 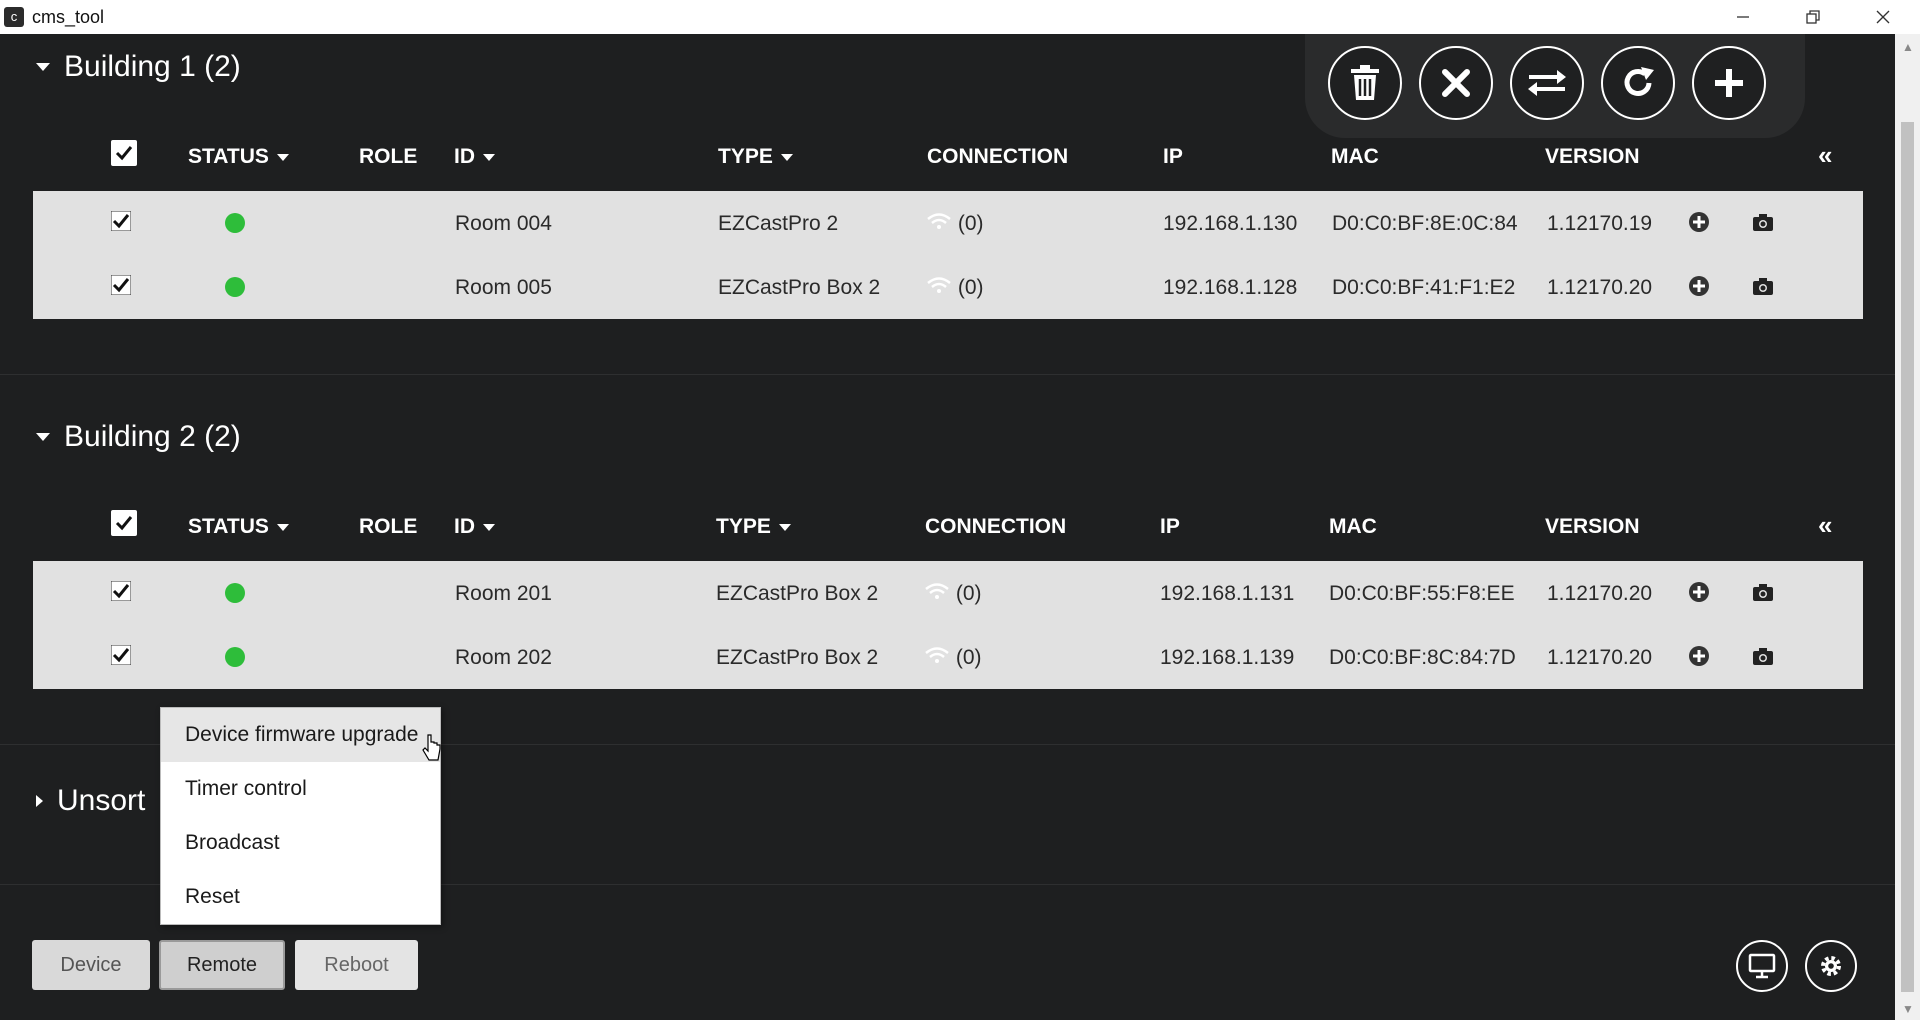 What do you see at coordinates (503, 287) in the screenshot?
I see `cell-id: Room 005` at bounding box center [503, 287].